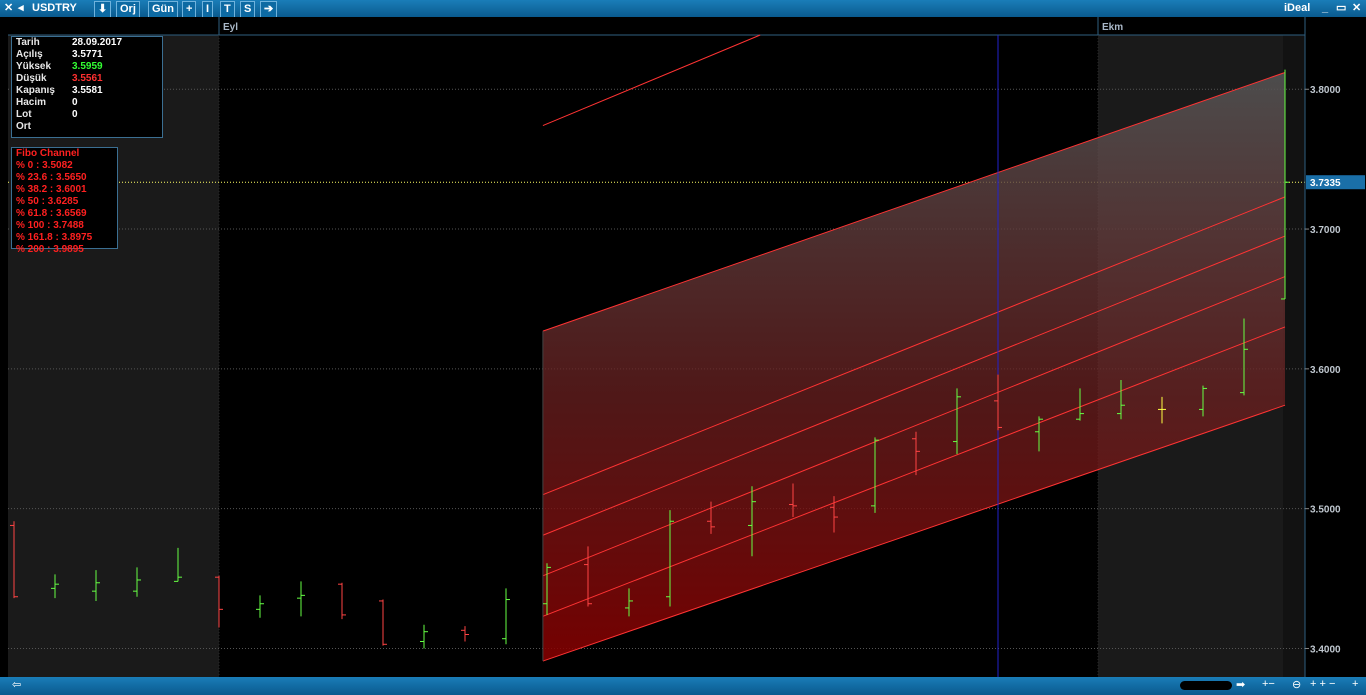  What do you see at coordinates (128, 9) in the screenshot?
I see `orj-button: Orj` at bounding box center [128, 9].